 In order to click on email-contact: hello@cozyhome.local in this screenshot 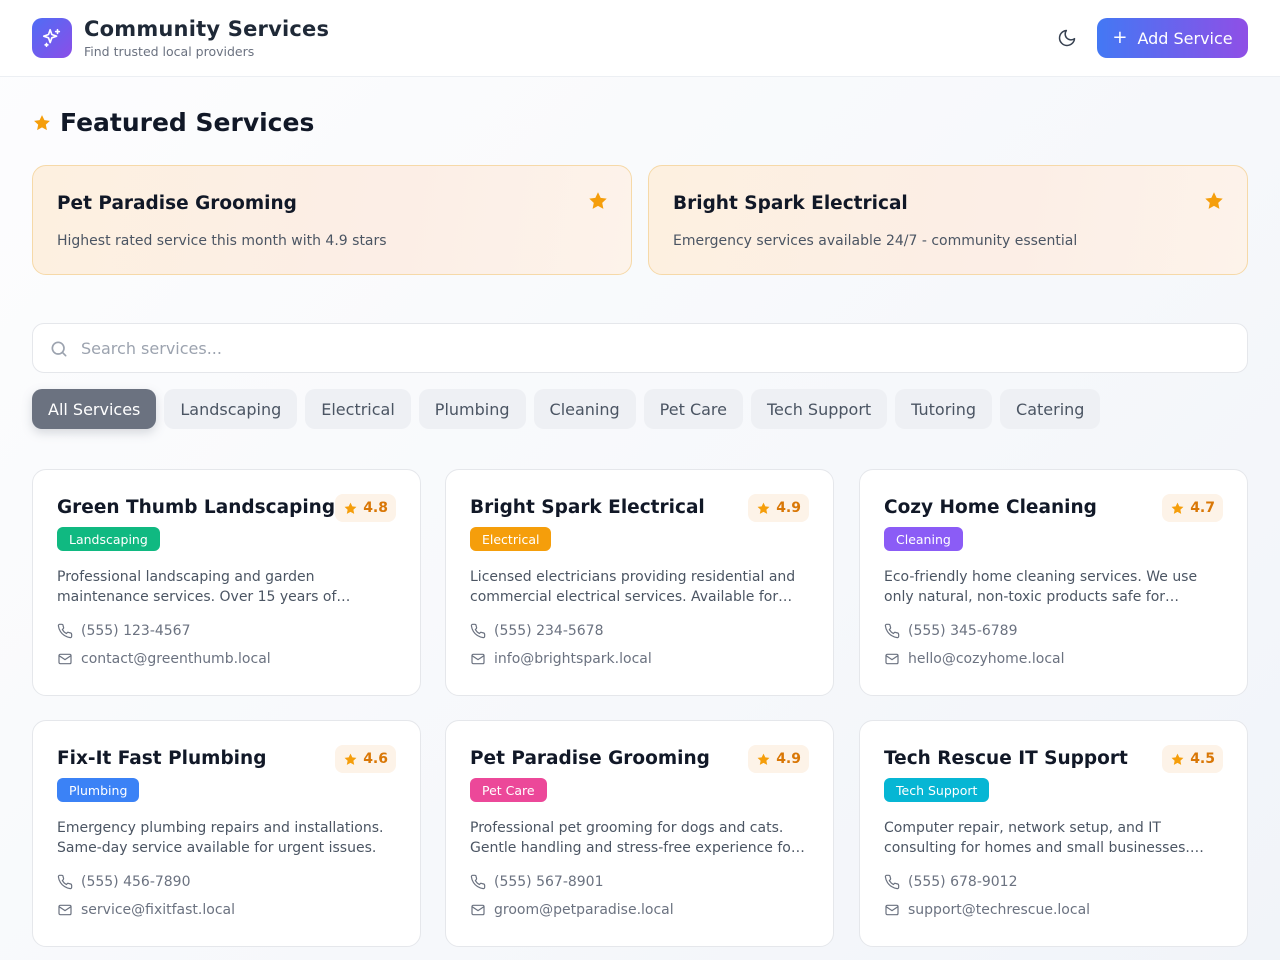, I will do `click(974, 659)`.